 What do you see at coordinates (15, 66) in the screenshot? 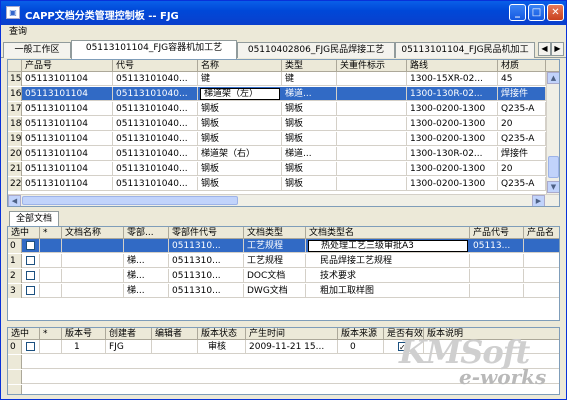
I see `row-number-header` at bounding box center [15, 66].